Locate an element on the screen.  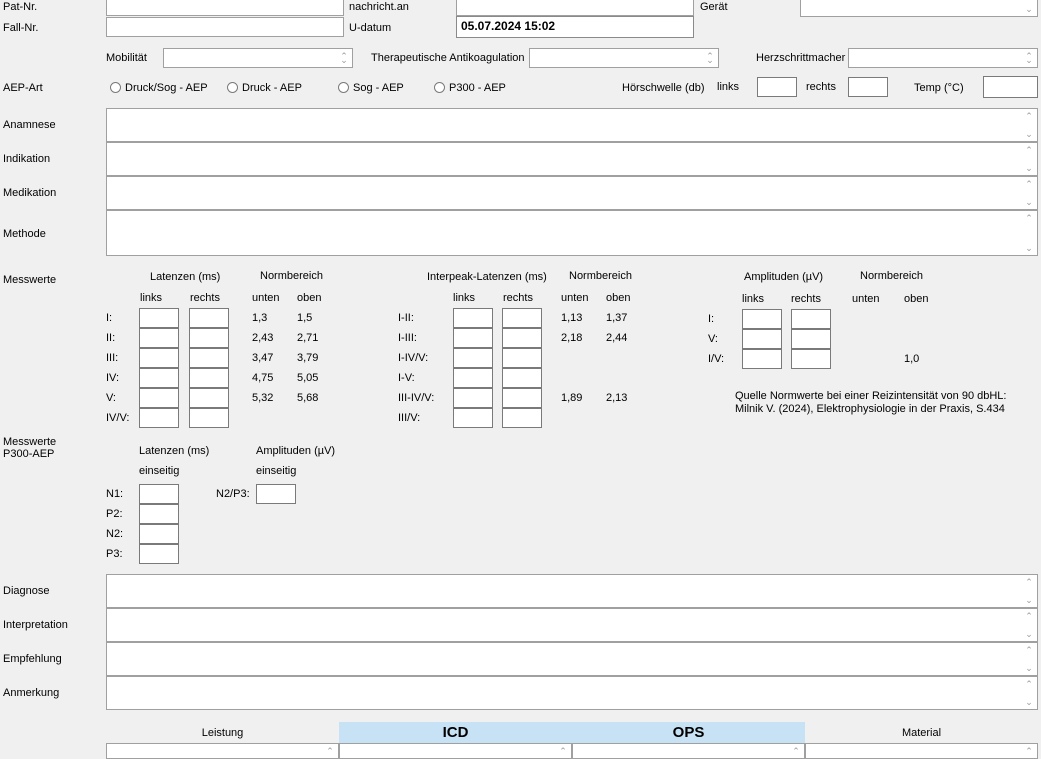
p300-amplituden-title: Amplituden (µV) is located at coordinates (296, 451).